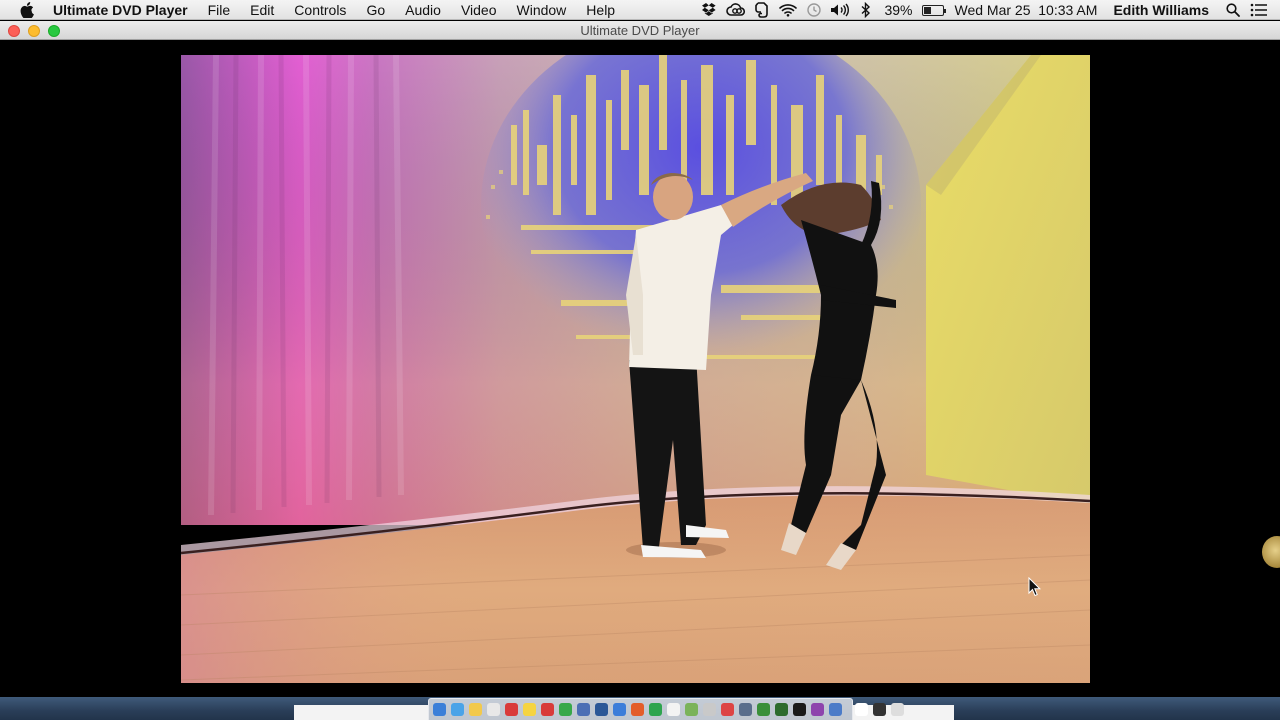 This screenshot has height=720, width=1280. What do you see at coordinates (1035, 587) in the screenshot?
I see `mouse-pointer-icon` at bounding box center [1035, 587].